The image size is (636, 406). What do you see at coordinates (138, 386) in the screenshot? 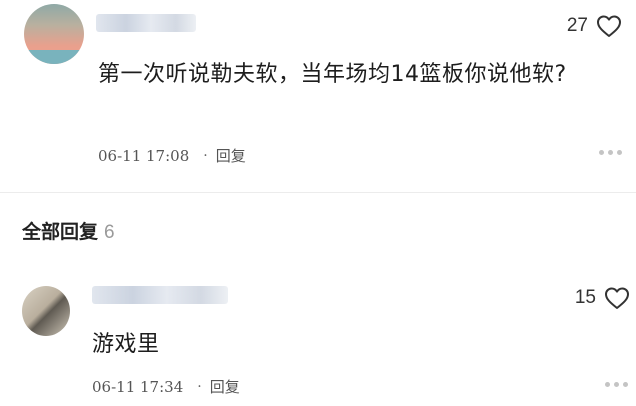
I see `comment-date: 06-11 17:34` at bounding box center [138, 386].